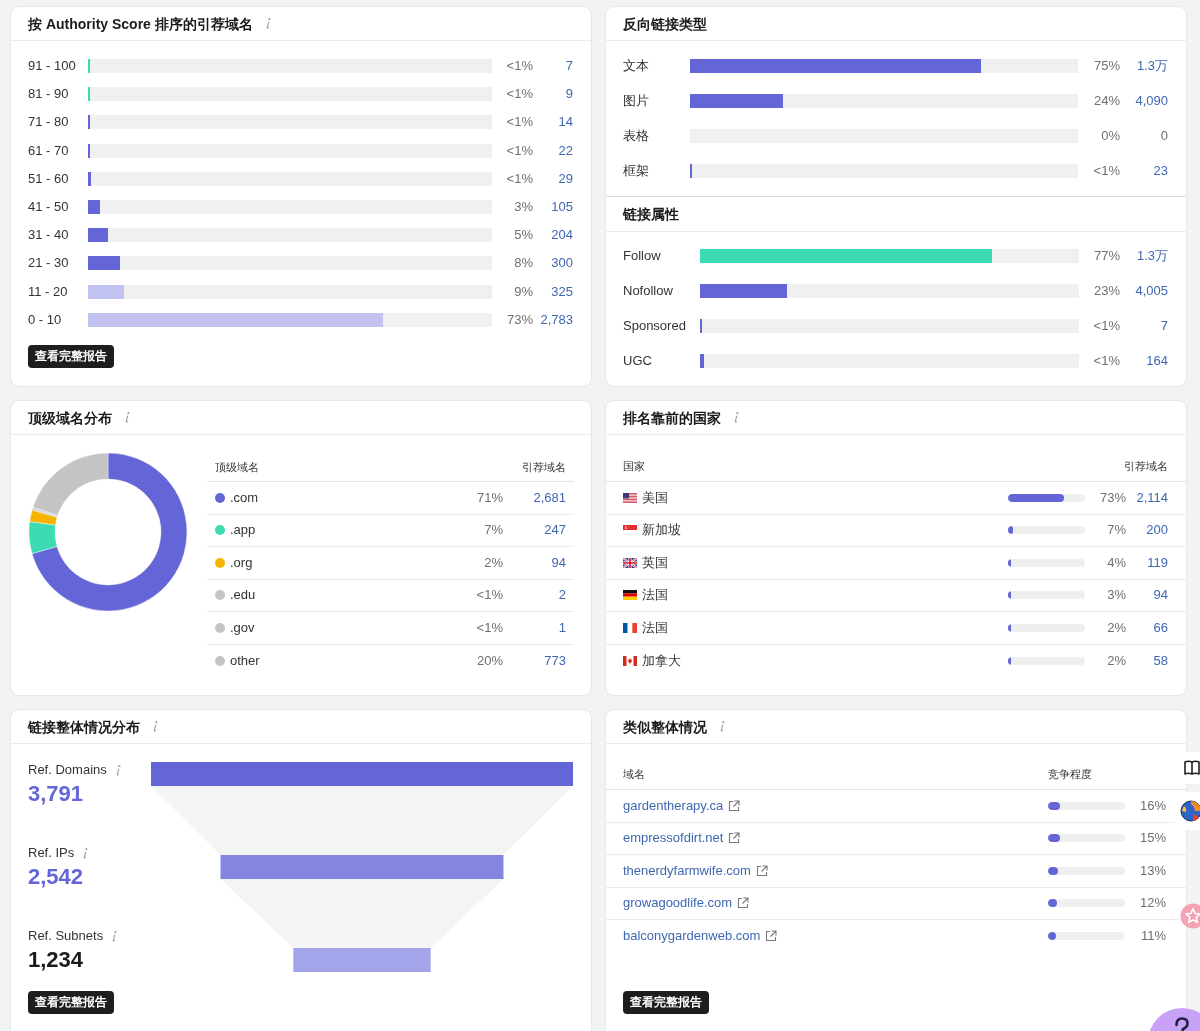 This screenshot has width=1200, height=1031. What do you see at coordinates (67, 770) in the screenshot?
I see `metric-label: Ref. Domains` at bounding box center [67, 770].